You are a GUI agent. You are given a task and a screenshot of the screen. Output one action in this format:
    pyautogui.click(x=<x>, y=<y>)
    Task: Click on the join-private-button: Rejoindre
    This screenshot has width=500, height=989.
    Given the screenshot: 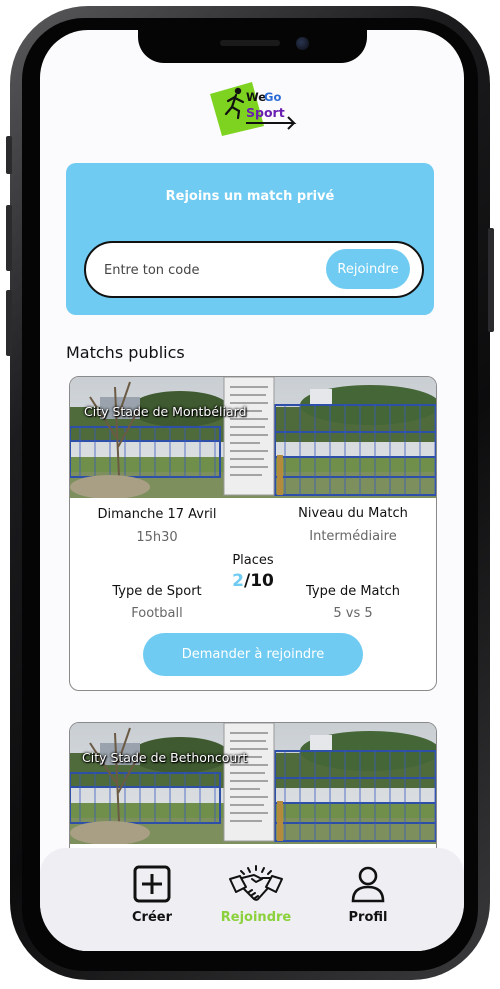 What is the action you would take?
    pyautogui.click(x=368, y=269)
    